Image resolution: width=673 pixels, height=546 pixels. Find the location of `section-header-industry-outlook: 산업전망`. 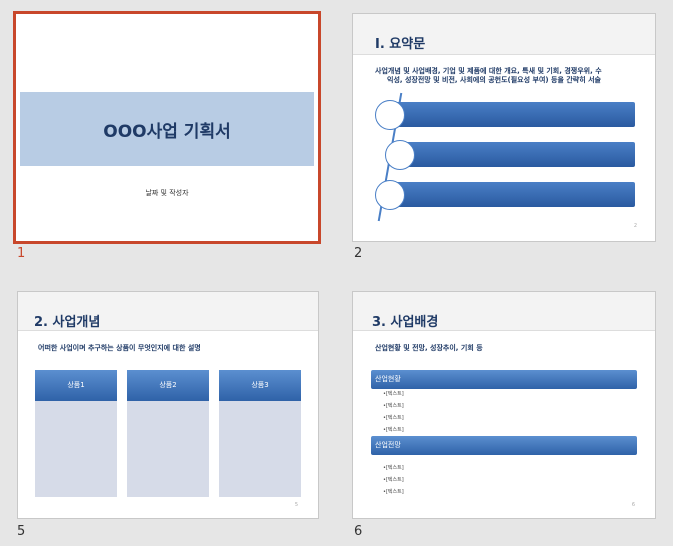

section-header-industry-outlook: 산업전망 is located at coordinates (504, 445).